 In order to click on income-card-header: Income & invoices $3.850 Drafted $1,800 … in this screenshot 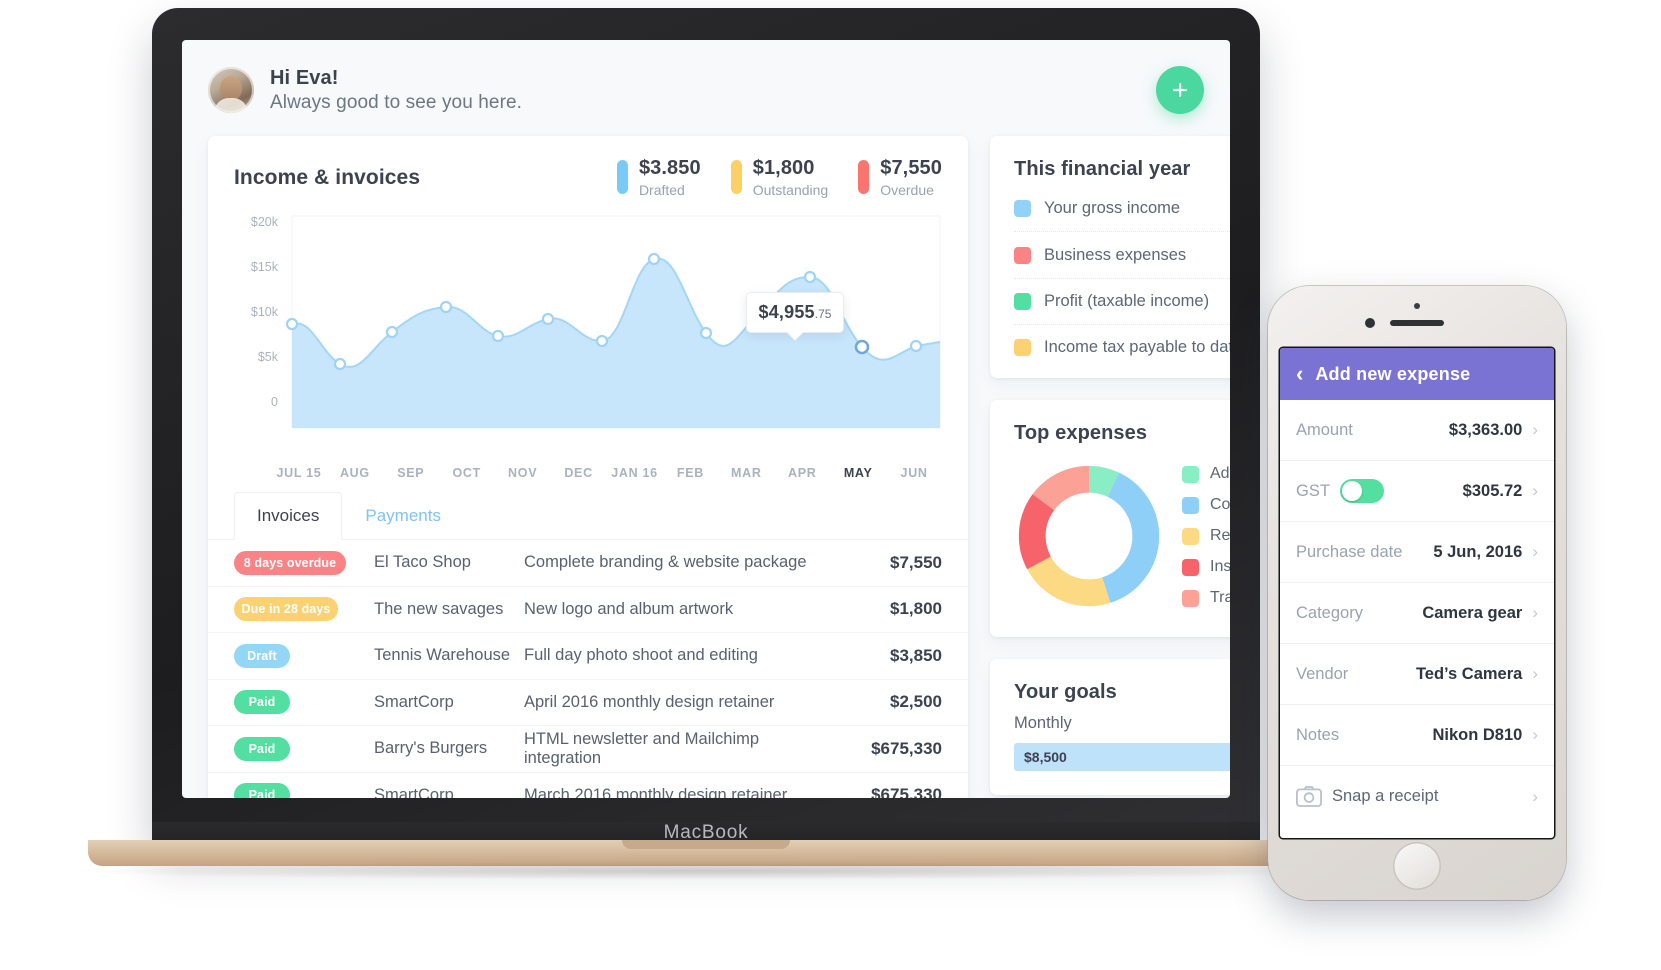, I will do `click(588, 172)`.